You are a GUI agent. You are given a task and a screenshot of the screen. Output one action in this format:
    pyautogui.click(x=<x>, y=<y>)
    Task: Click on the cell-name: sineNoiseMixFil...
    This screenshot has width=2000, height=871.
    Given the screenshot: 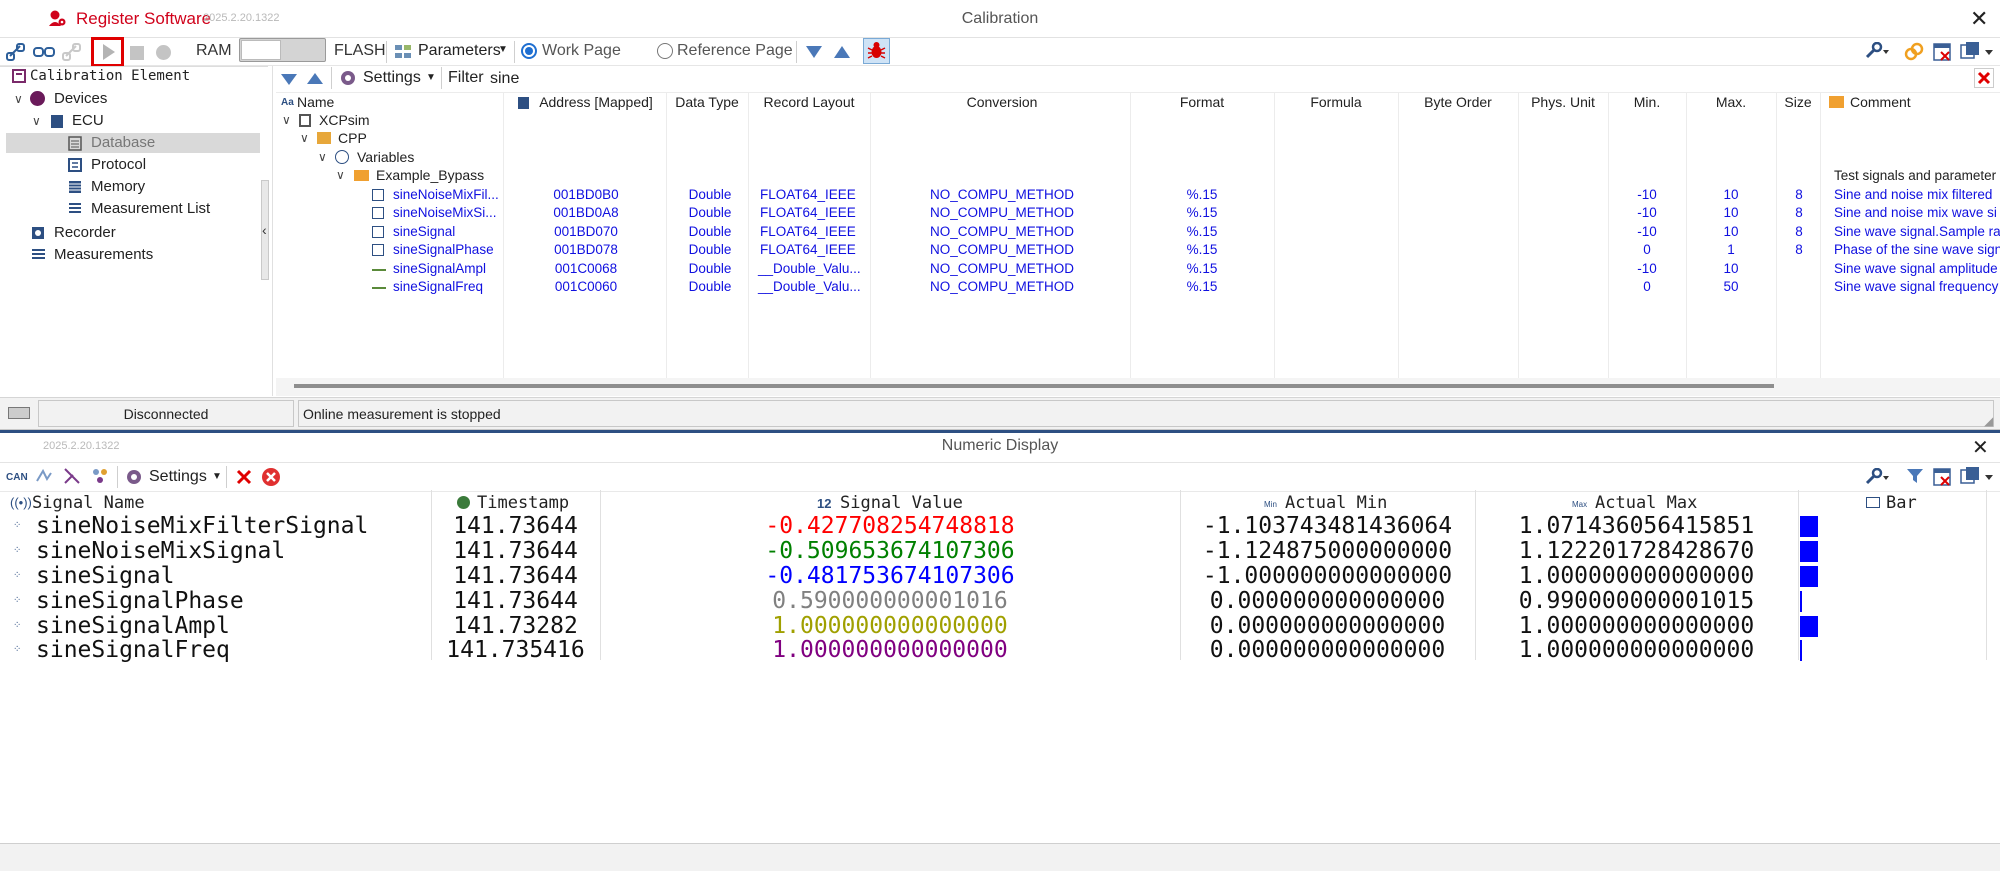 What is the action you would take?
    pyautogui.click(x=446, y=194)
    